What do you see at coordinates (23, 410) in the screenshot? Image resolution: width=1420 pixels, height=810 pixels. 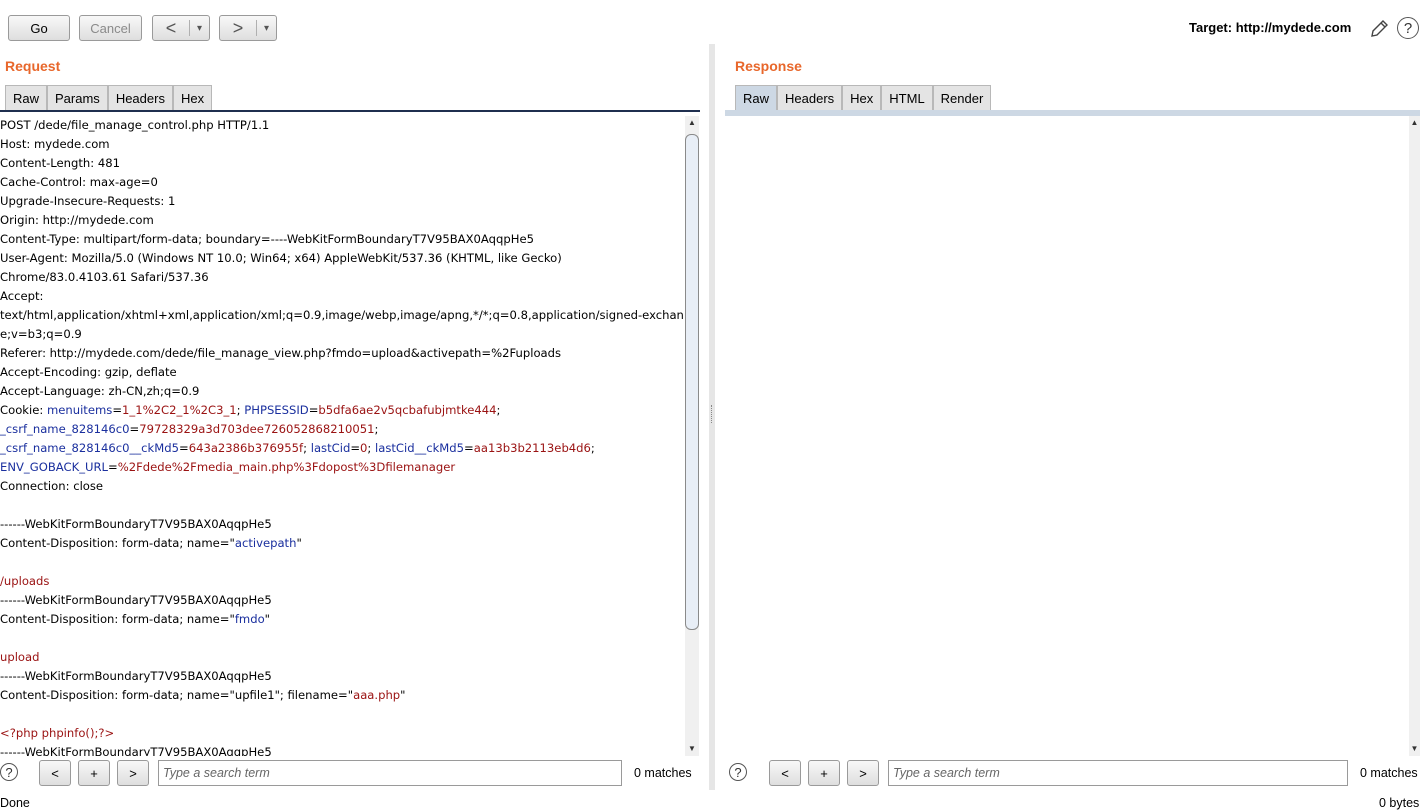 I see `request-line-segment: Cookie:` at bounding box center [23, 410].